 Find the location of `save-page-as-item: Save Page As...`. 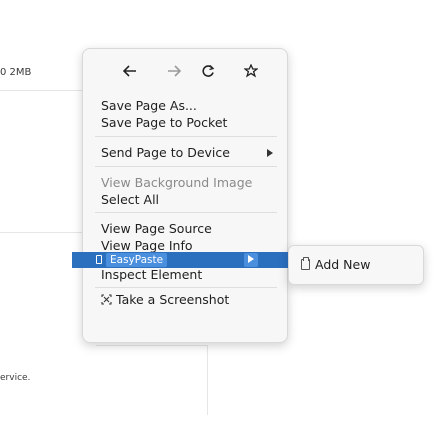

save-page-as-item: Save Page As... is located at coordinates (149, 105).